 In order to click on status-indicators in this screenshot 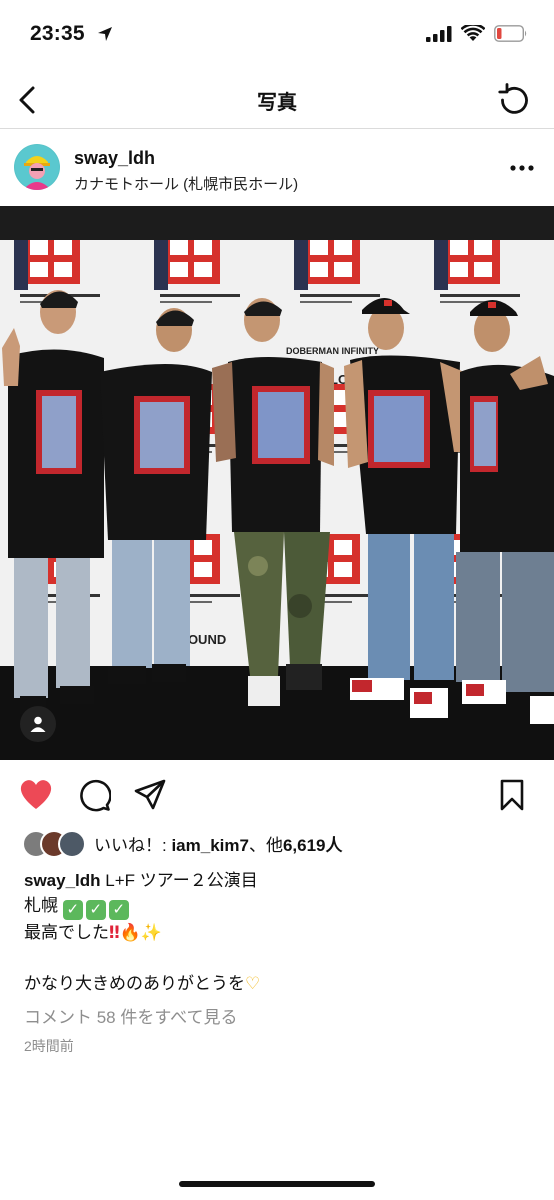, I will do `click(477, 33)`.